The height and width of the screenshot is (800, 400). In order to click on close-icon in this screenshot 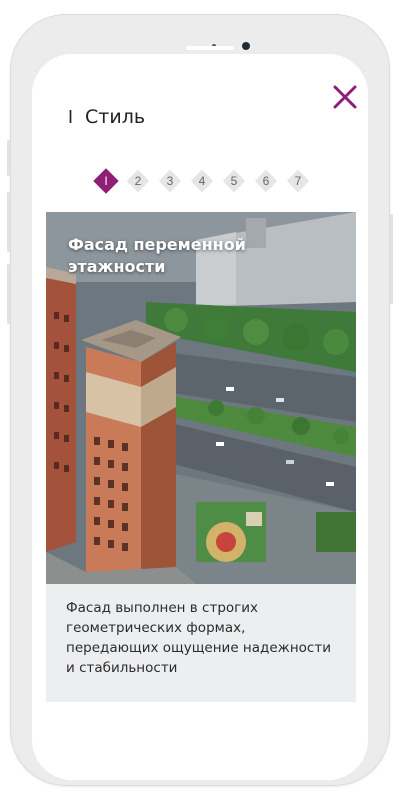, I will do `click(345, 97)`.